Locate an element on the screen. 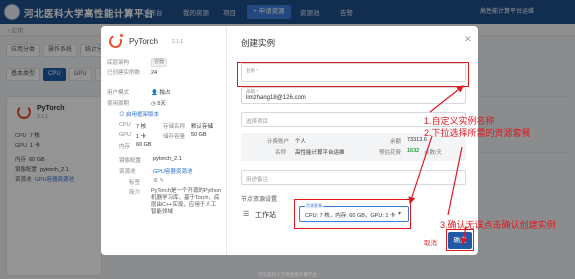 This screenshot has height=279, width=575. annotation-arrows is located at coordinates (438, 165).